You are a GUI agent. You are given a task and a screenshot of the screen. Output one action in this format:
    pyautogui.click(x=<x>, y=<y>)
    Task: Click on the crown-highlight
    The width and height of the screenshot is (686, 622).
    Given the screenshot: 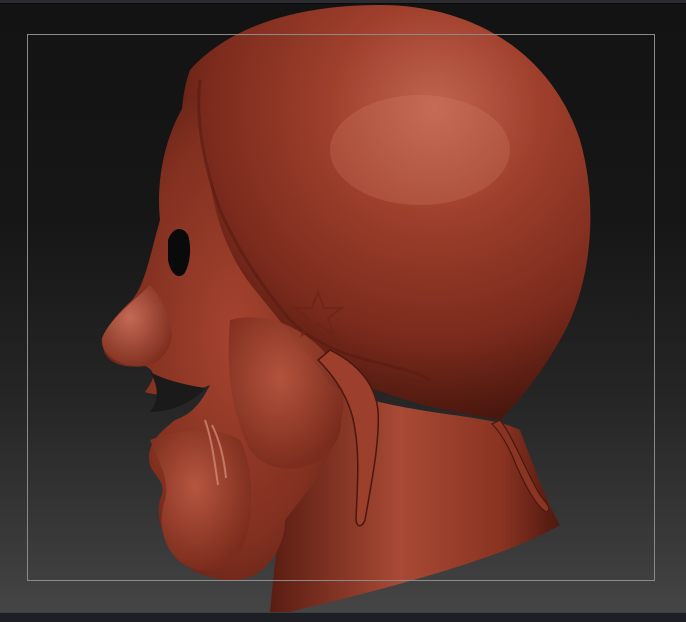 What is the action you would take?
    pyautogui.click(x=420, y=150)
    